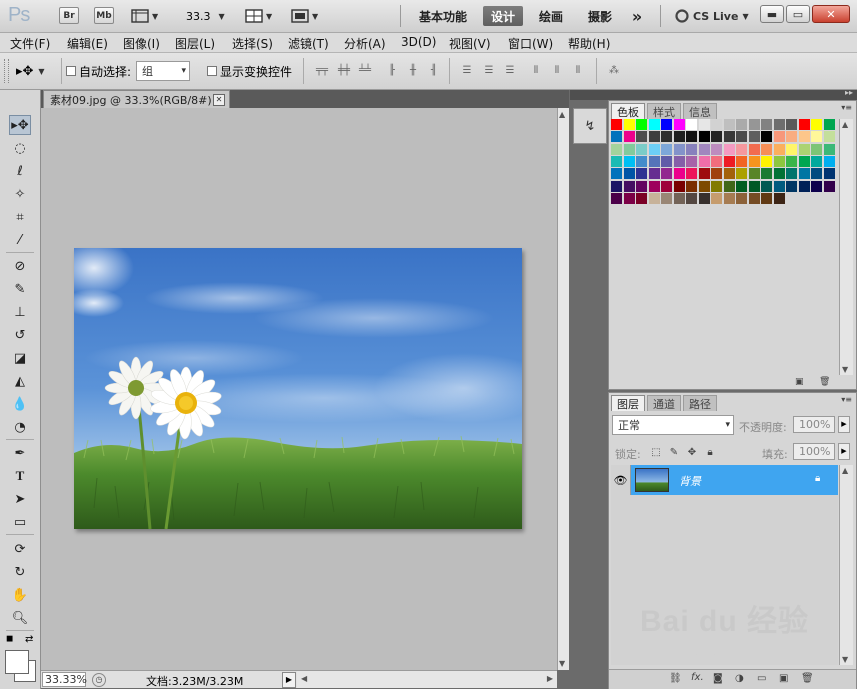  What do you see at coordinates (141, 43) in the screenshot?
I see `menu-image: 图像(I)` at bounding box center [141, 43].